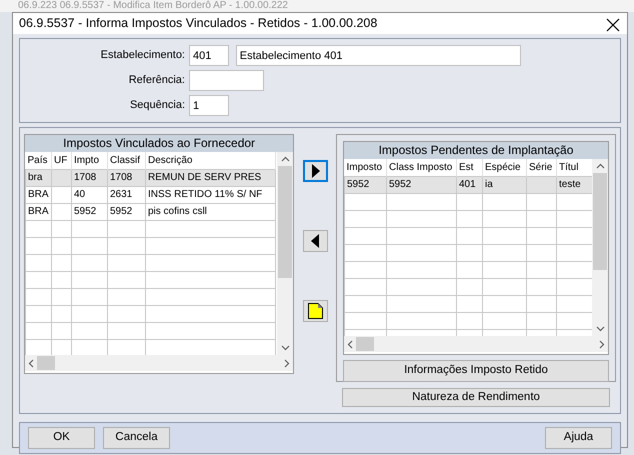  Describe the element at coordinates (156, 80) in the screenshot. I see `field-label: Referência:` at that location.